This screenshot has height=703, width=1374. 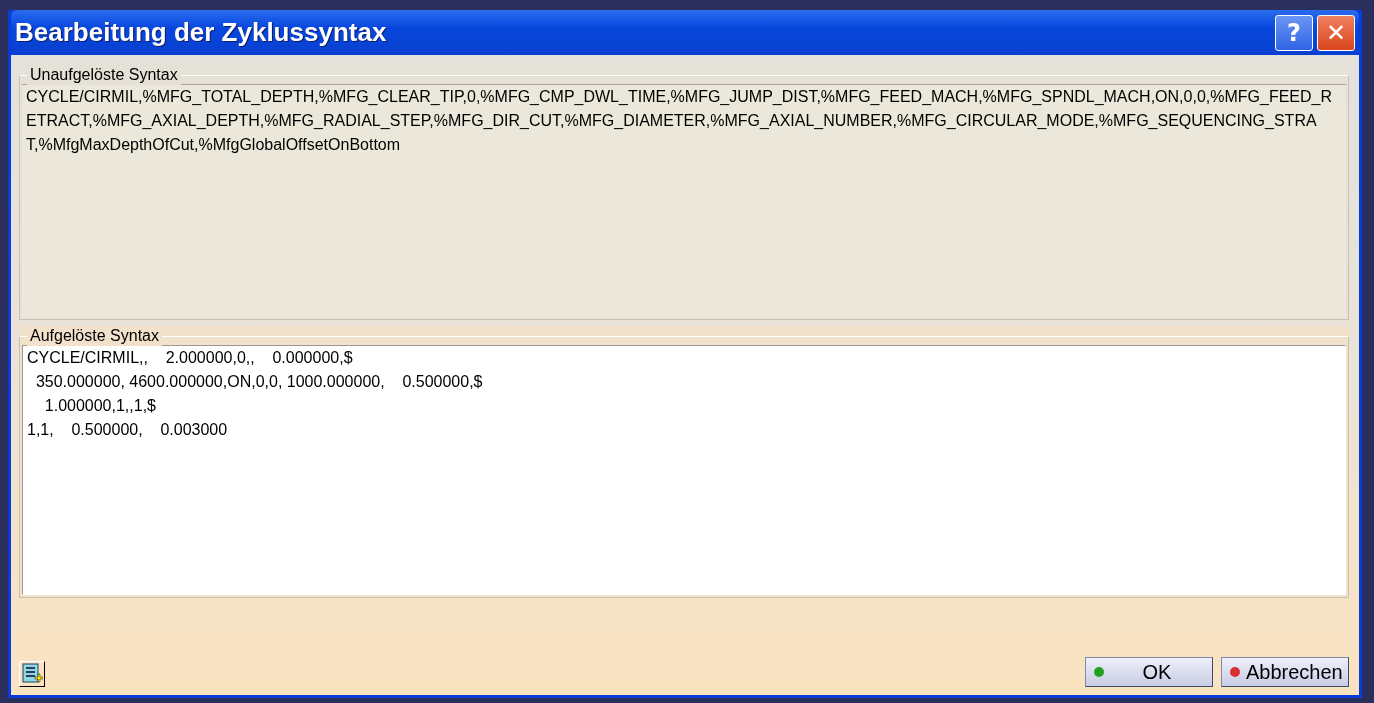 I want to click on ok-button: OK, so click(x=1149, y=672).